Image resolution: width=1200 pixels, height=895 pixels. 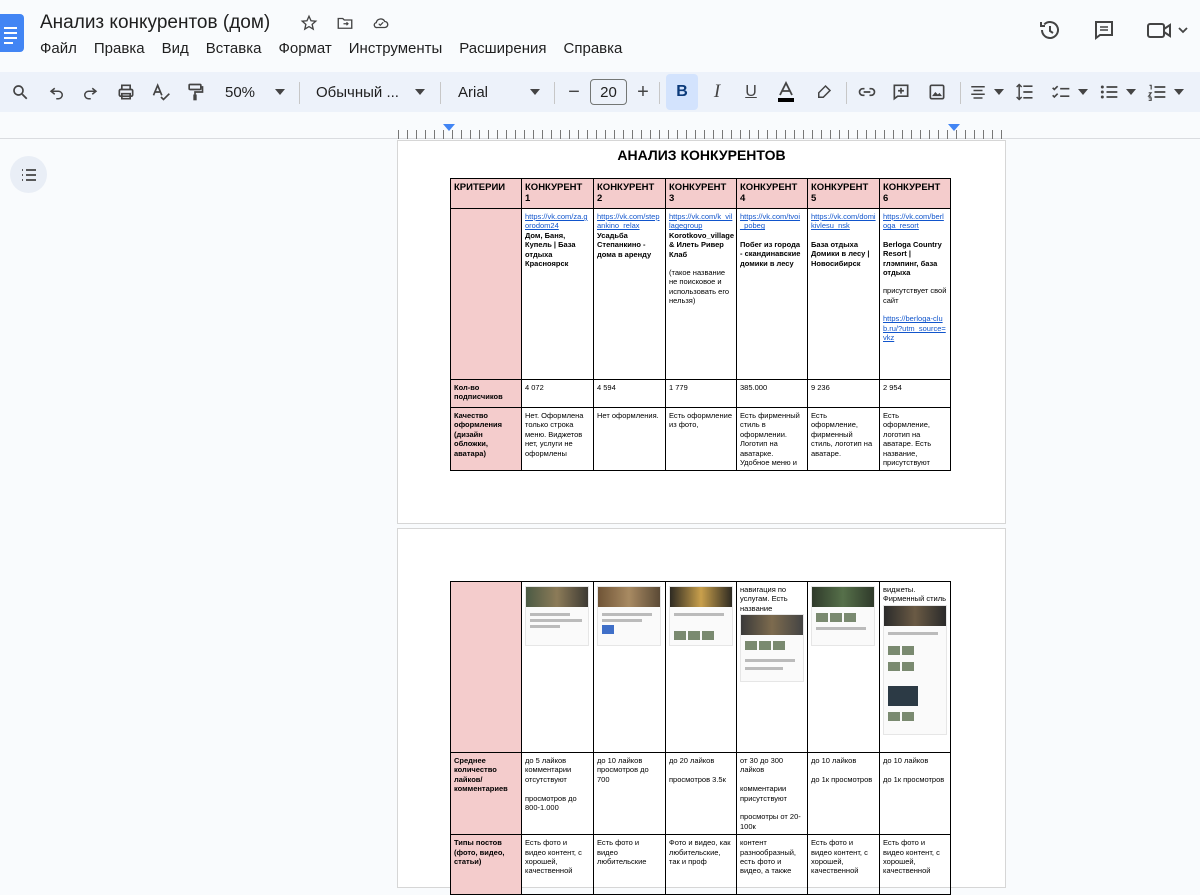 What do you see at coordinates (57, 92) in the screenshot?
I see `undo-icon` at bounding box center [57, 92].